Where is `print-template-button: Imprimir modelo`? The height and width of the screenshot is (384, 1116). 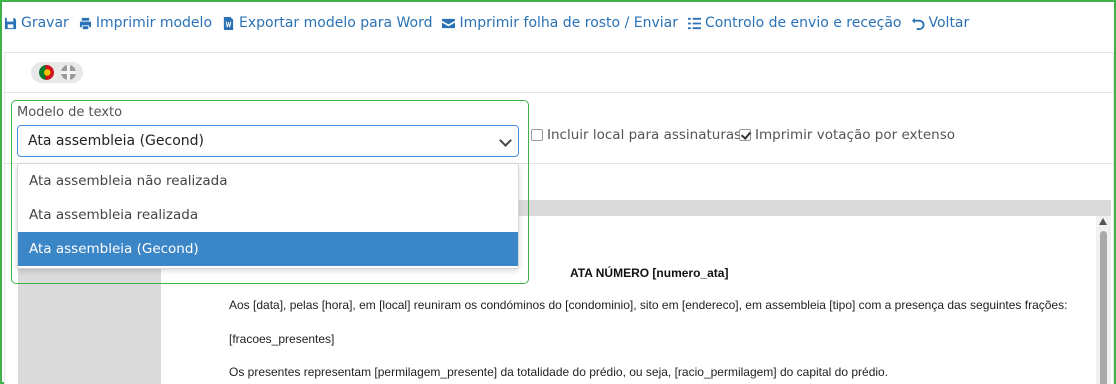
print-template-button: Imprimir modelo is located at coordinates (145, 23).